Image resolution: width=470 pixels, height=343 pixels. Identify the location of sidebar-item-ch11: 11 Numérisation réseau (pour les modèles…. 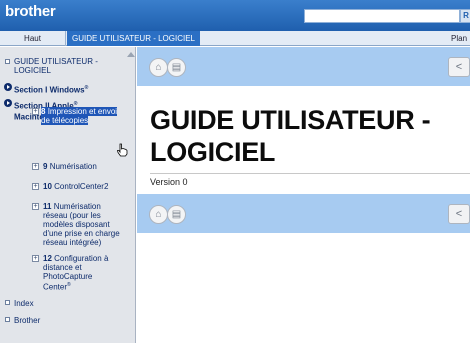
(87, 224).